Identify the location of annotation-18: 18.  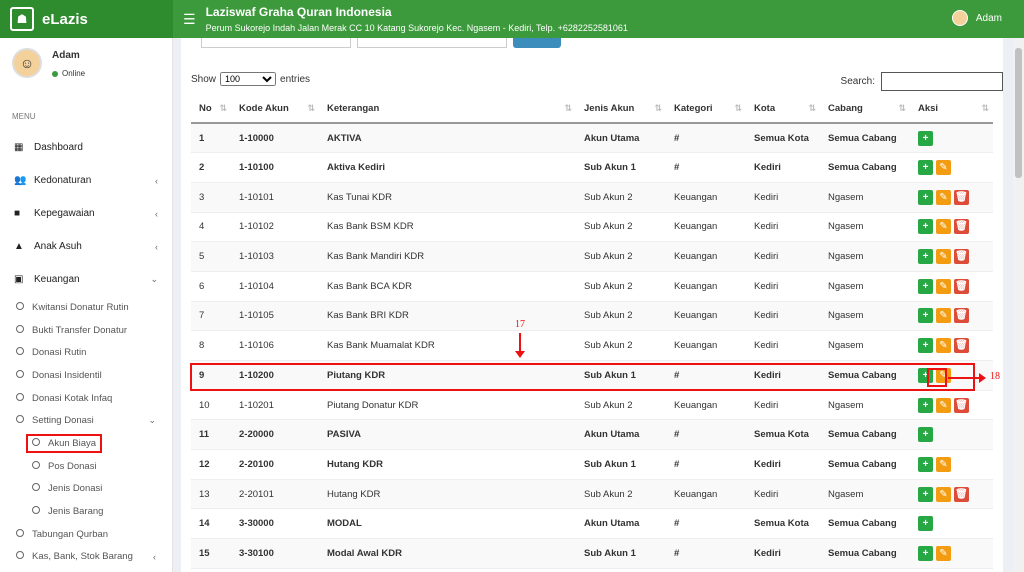
(995, 376).